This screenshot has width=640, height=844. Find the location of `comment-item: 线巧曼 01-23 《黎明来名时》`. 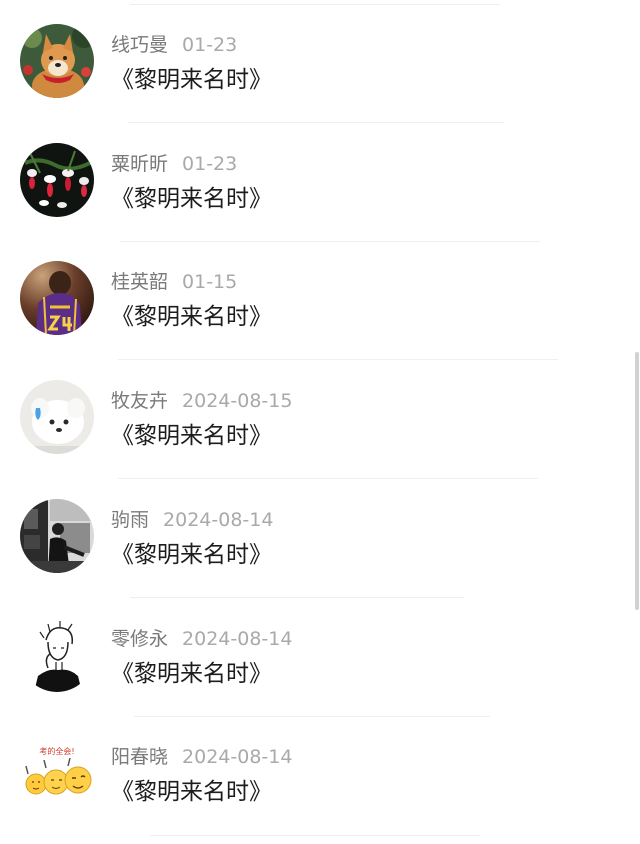

comment-item: 线巧曼 01-23 《黎明来名时》 is located at coordinates (320, 59).